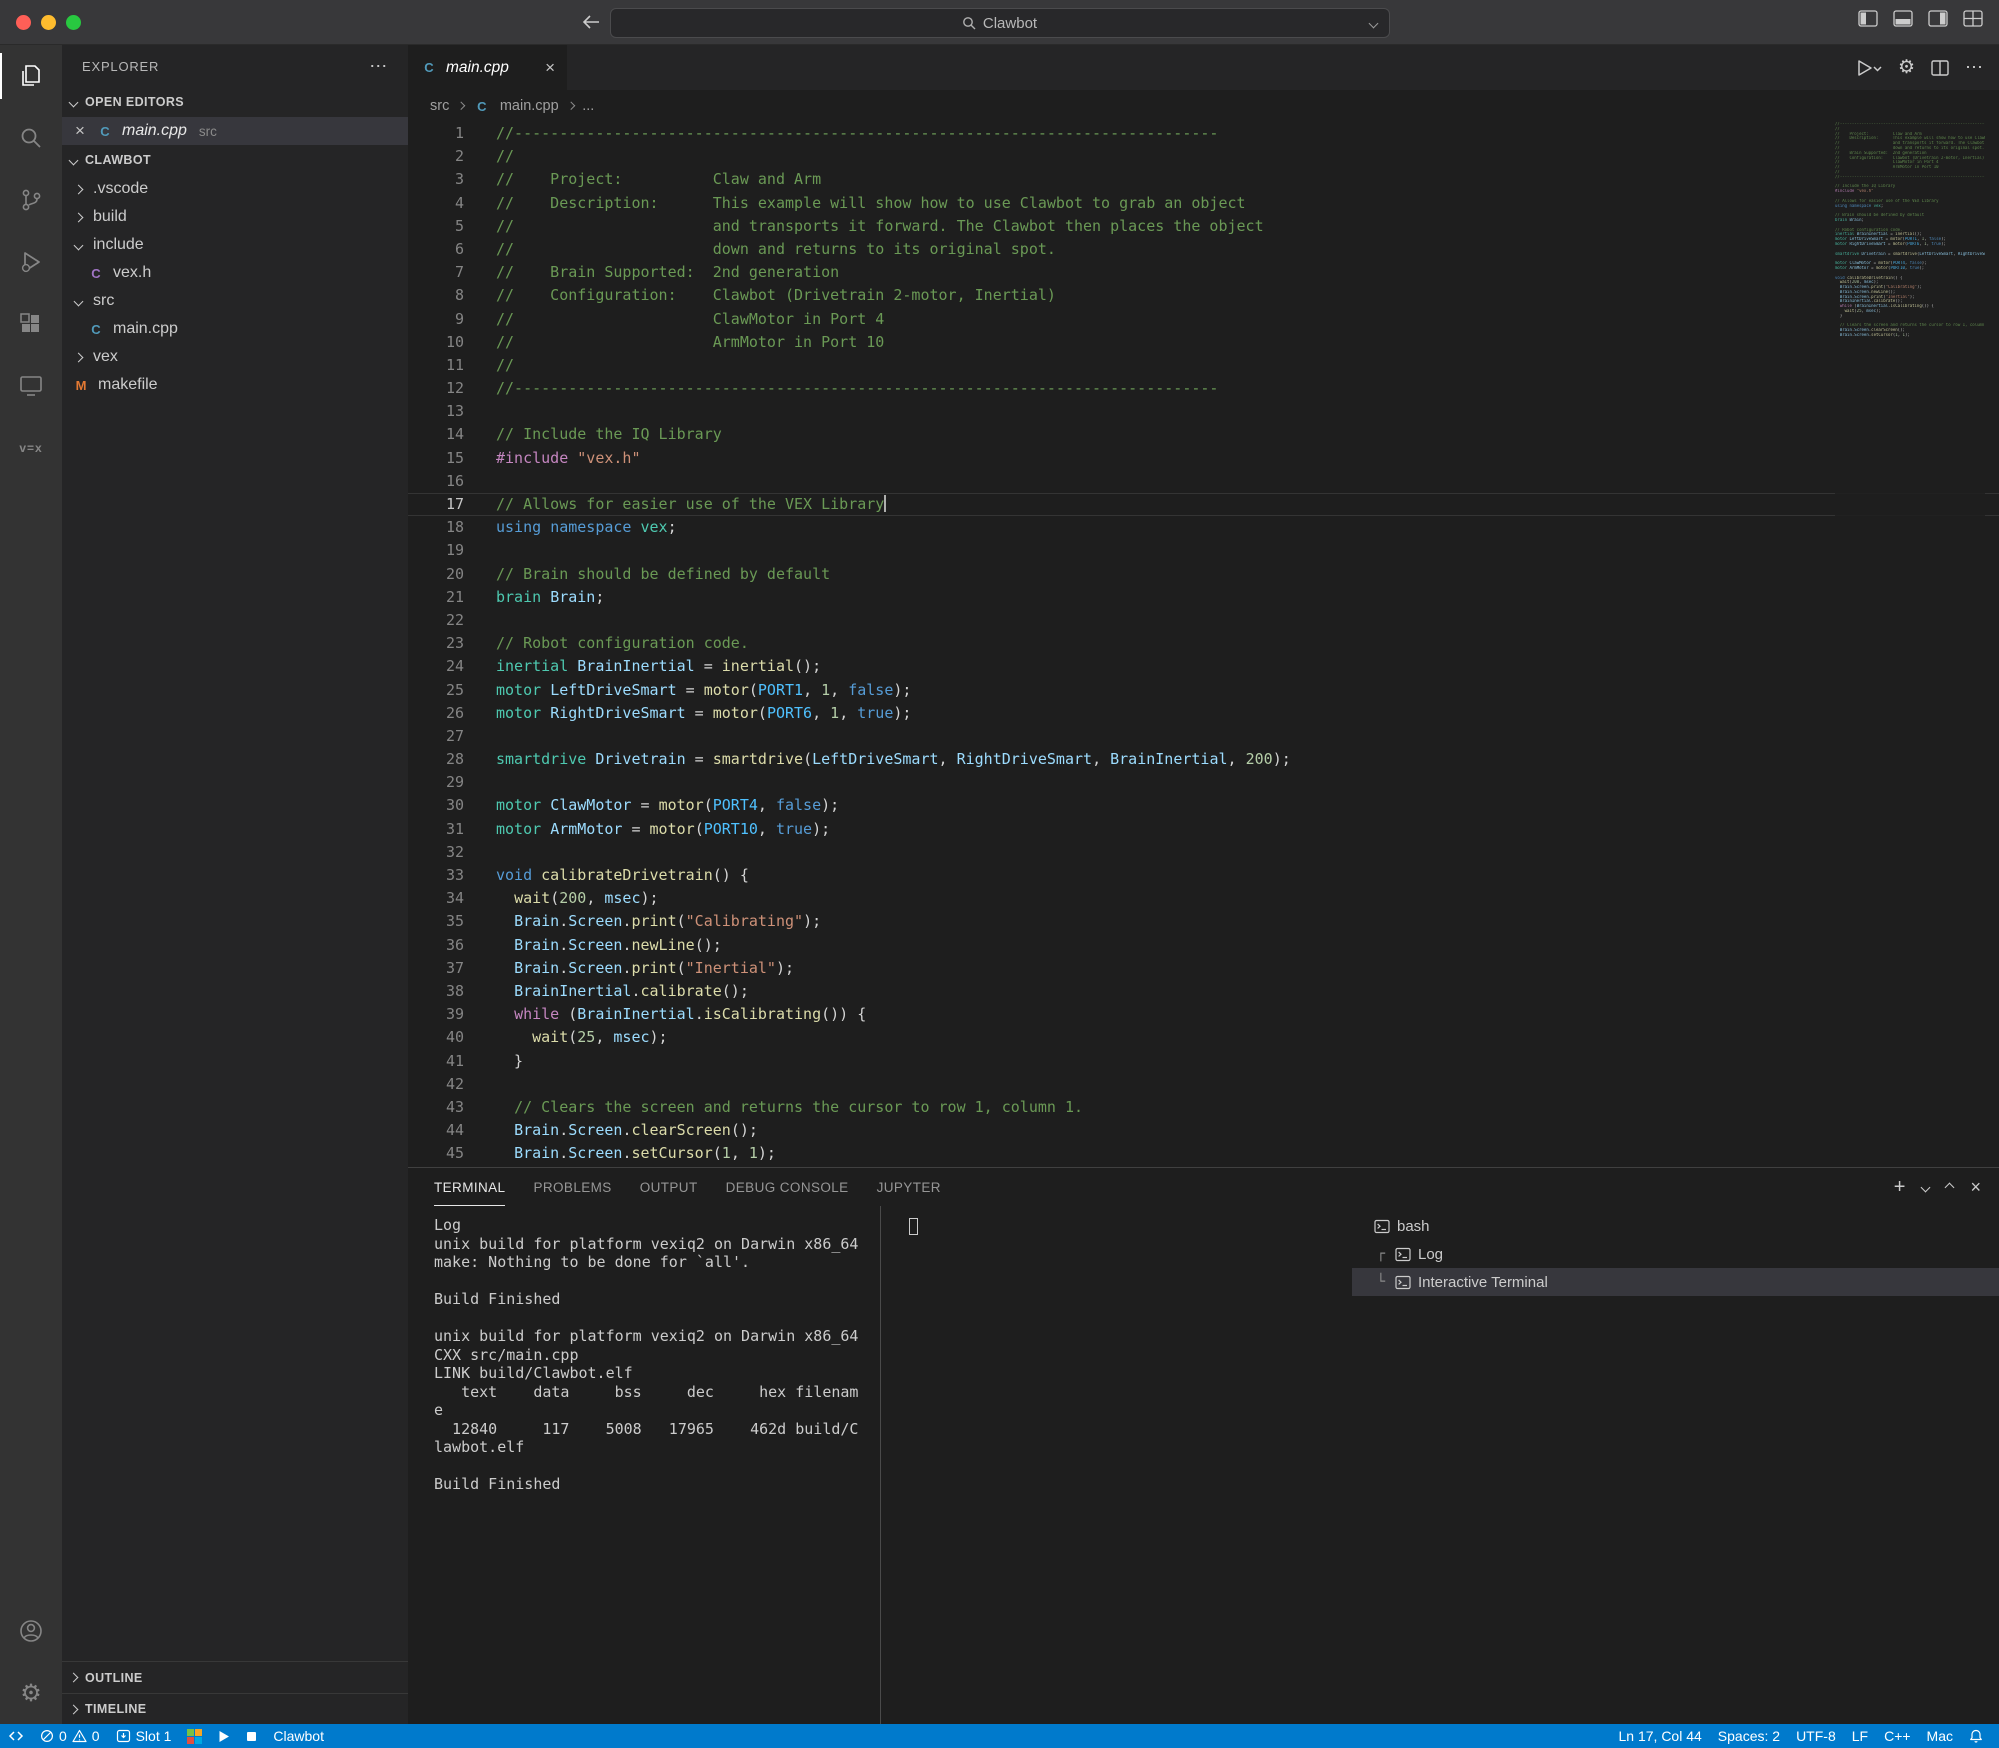  Describe the element at coordinates (1203, 342) in the screenshot. I see `code-line: 10 // ArmMotor in Port 10` at that location.